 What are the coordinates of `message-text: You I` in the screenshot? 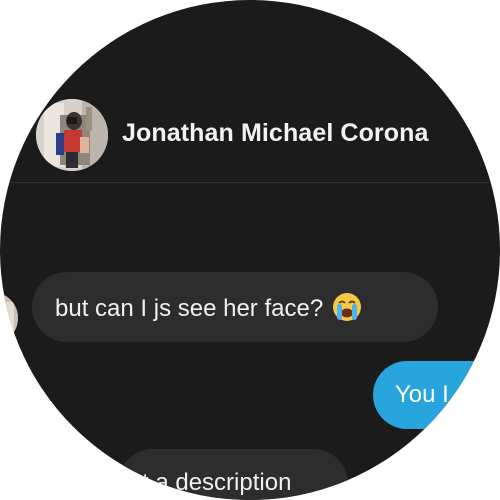 It's located at (422, 394).